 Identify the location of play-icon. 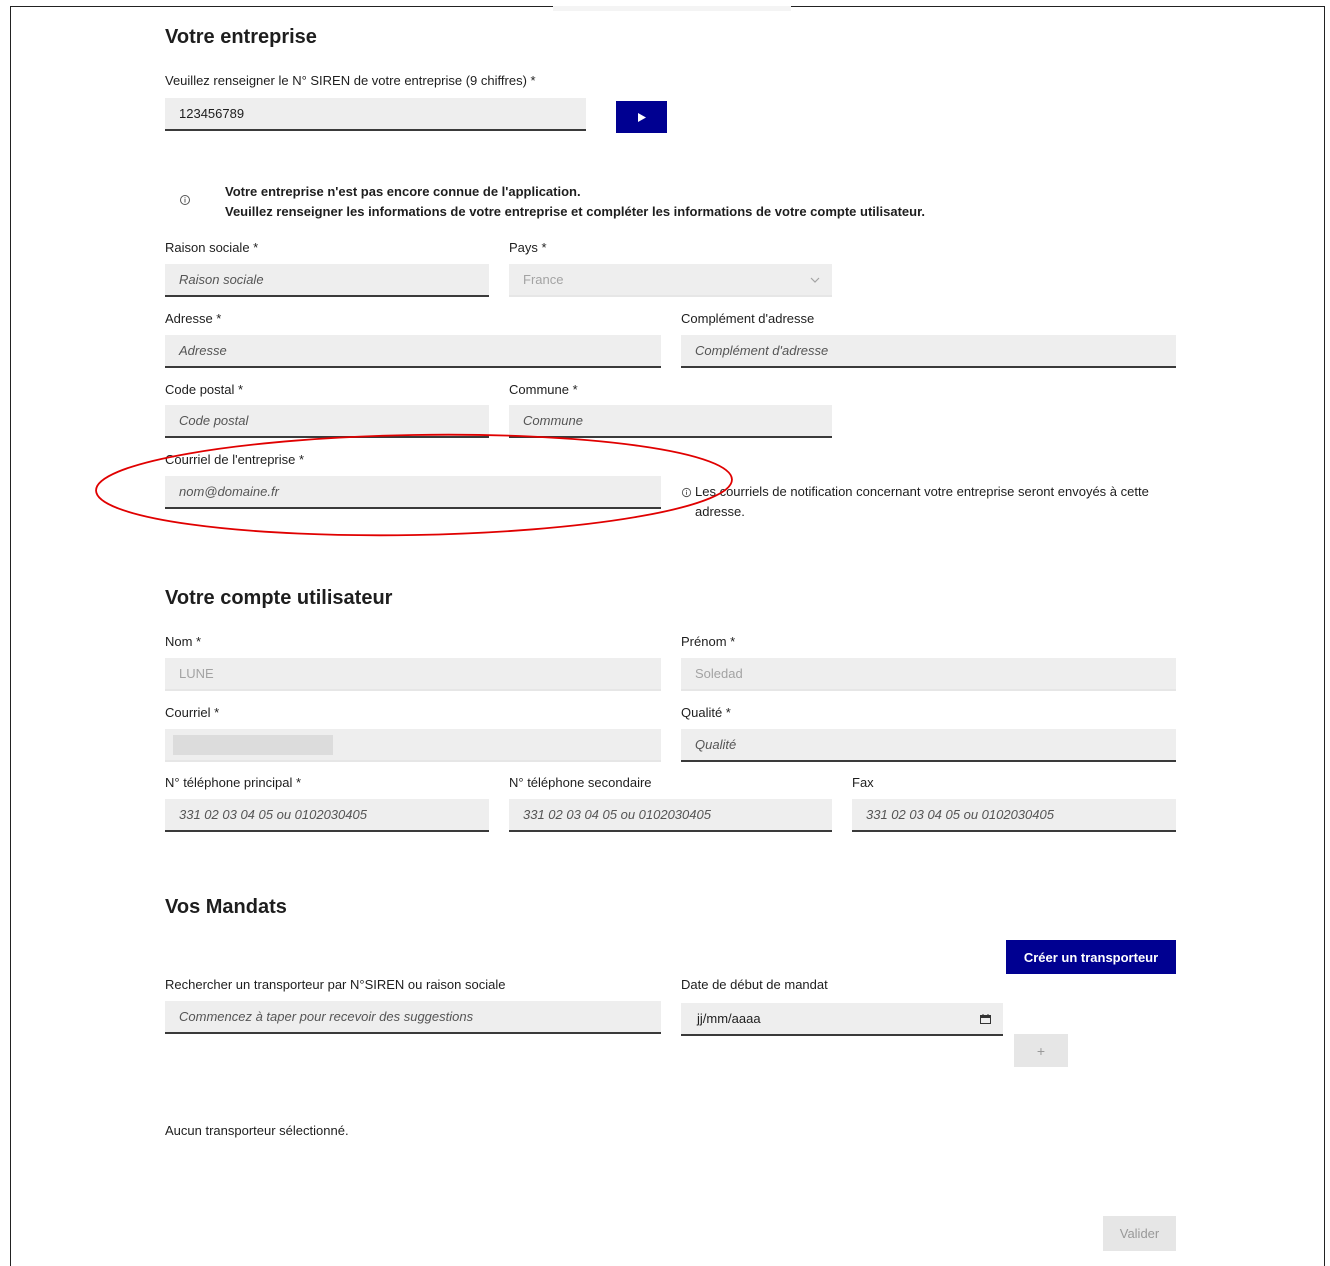
(641, 117).